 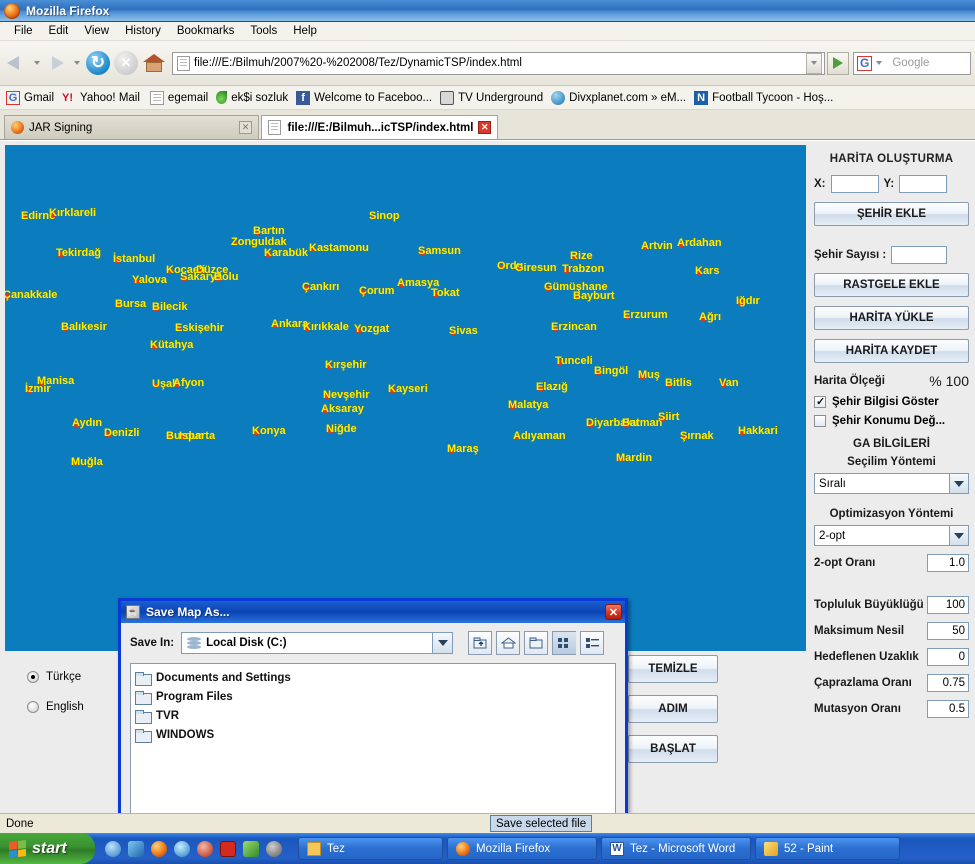 What do you see at coordinates (17, 63) in the screenshot?
I see `back-button` at bounding box center [17, 63].